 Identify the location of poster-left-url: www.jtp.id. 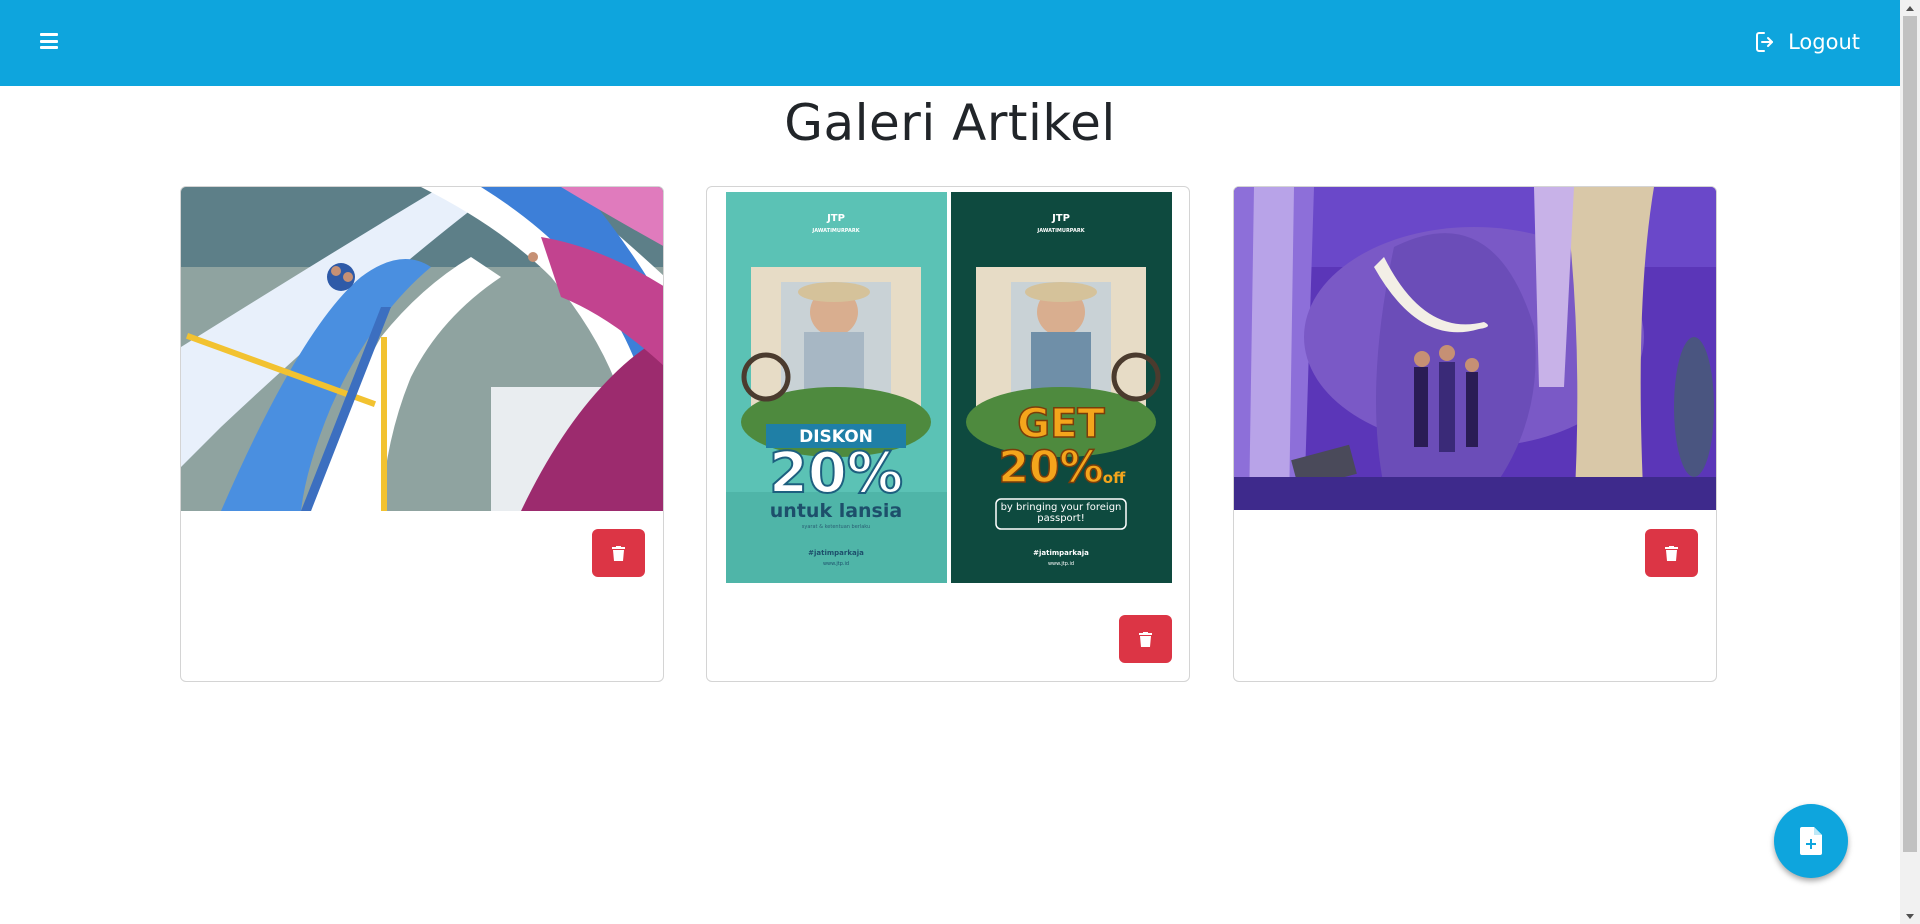
(836, 564).